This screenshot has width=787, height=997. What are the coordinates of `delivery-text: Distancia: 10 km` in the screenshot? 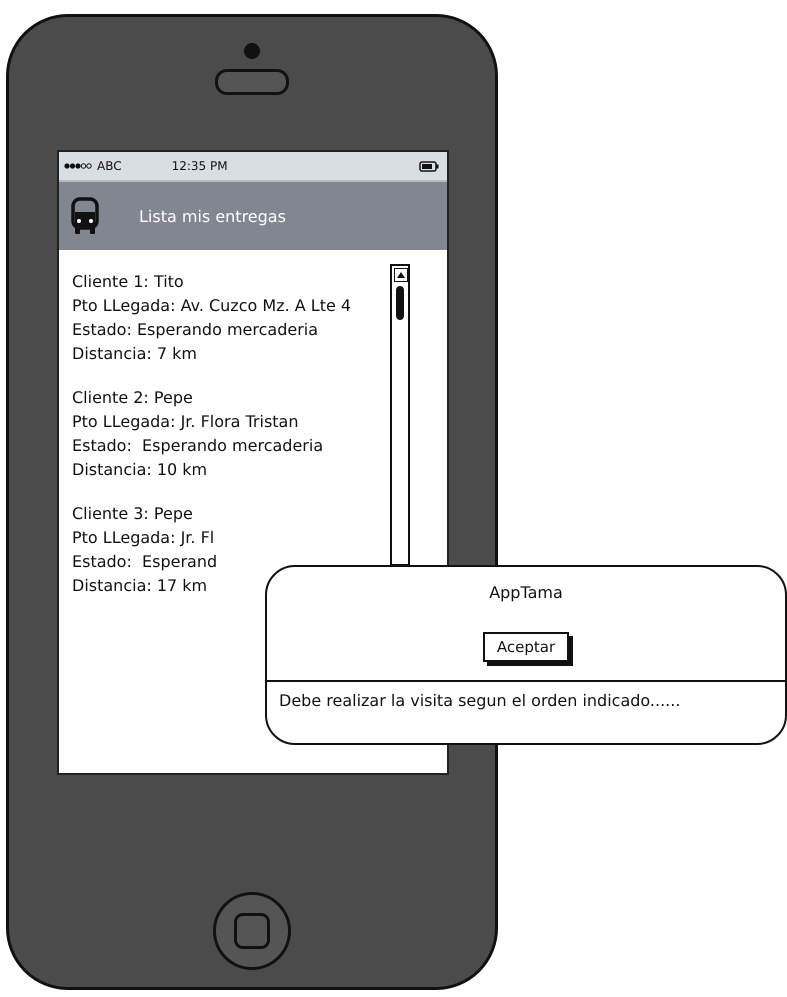 It's located at (140, 470).